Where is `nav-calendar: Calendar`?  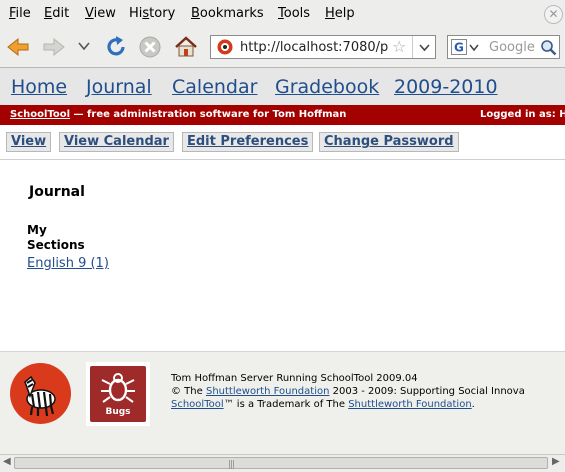
nav-calendar: Calendar is located at coordinates (214, 87).